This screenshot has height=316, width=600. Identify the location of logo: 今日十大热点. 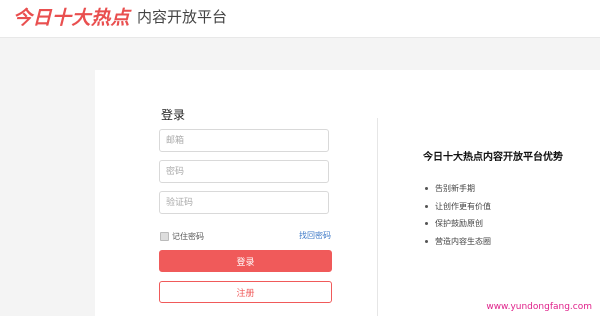
(71, 16).